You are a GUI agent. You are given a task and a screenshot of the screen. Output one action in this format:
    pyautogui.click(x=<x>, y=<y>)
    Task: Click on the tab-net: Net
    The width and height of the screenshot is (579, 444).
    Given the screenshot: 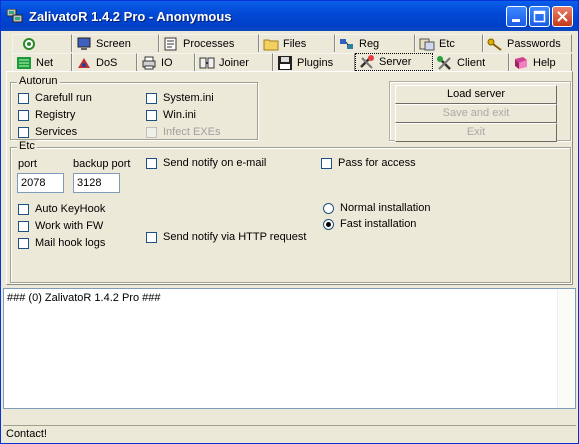 What is the action you would take?
    pyautogui.click(x=42, y=62)
    